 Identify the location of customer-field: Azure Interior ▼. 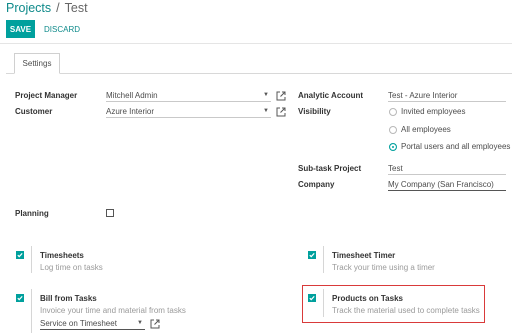
(188, 111).